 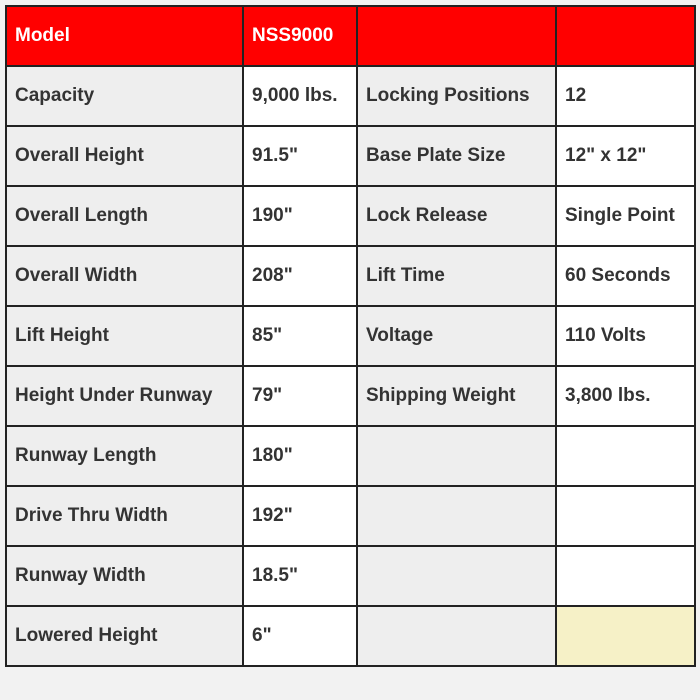 I want to click on table-row: Lift Height 85" Voltage 110 Volts, so click(x=350, y=336).